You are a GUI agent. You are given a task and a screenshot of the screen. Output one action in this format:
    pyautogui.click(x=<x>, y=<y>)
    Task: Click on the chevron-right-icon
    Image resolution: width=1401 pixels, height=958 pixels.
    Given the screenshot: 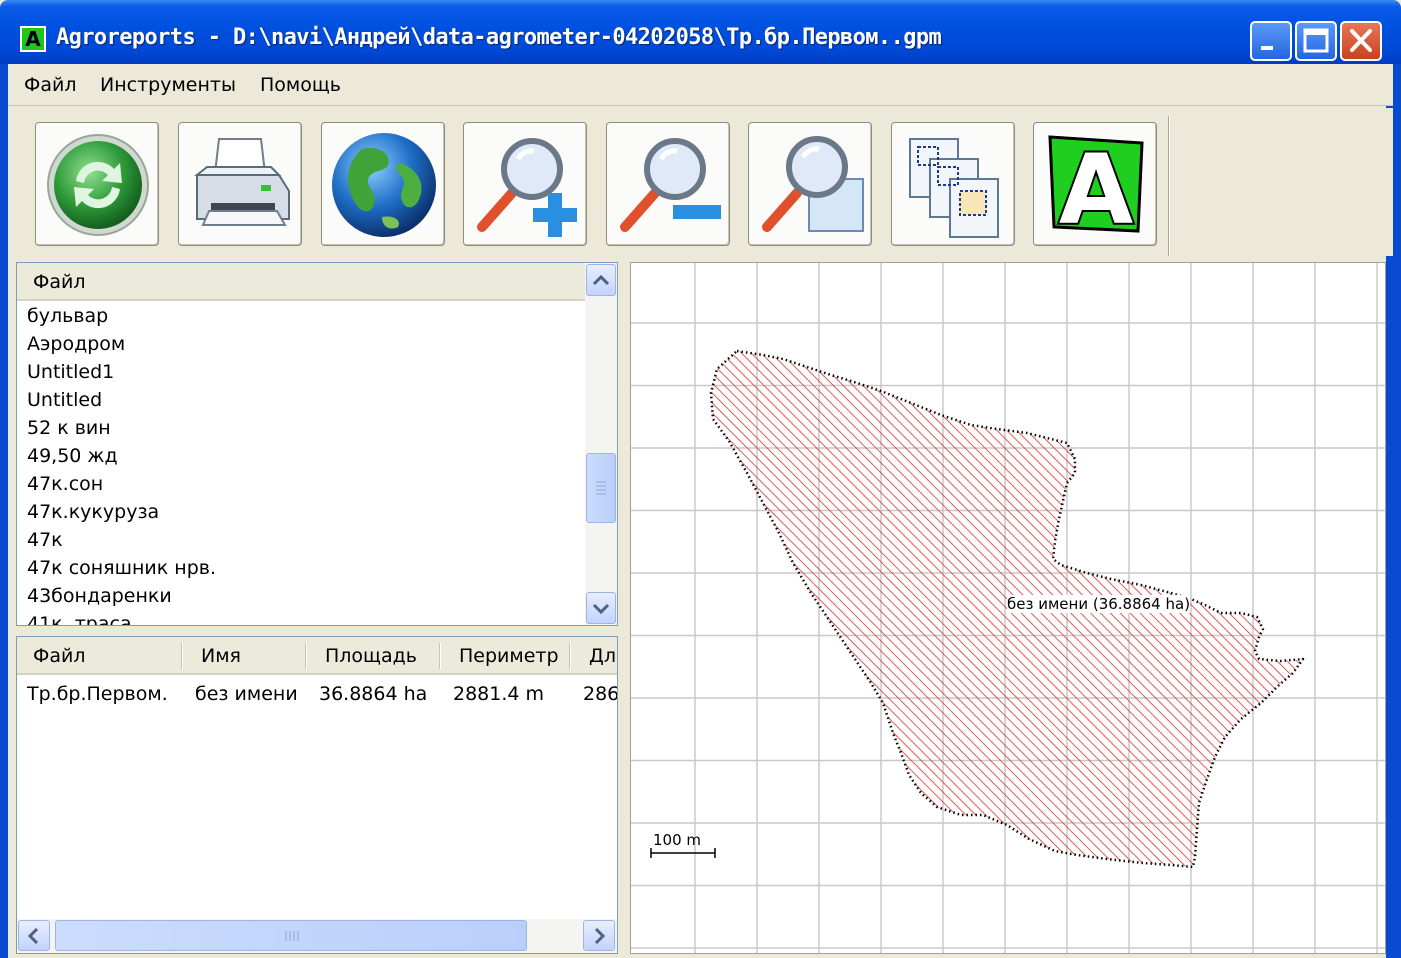 What is the action you would take?
    pyautogui.click(x=600, y=936)
    